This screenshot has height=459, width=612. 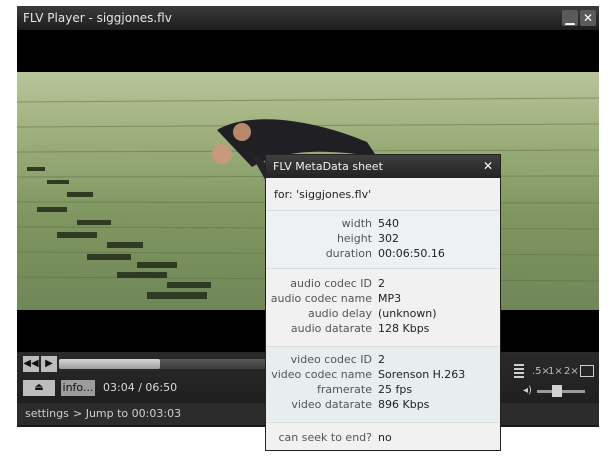 What do you see at coordinates (395, 389) in the screenshot?
I see `prop-value: 25 fps` at bounding box center [395, 389].